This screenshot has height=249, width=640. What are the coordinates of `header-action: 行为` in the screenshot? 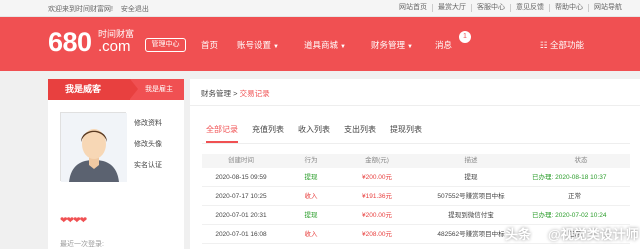 It's located at (311, 160).